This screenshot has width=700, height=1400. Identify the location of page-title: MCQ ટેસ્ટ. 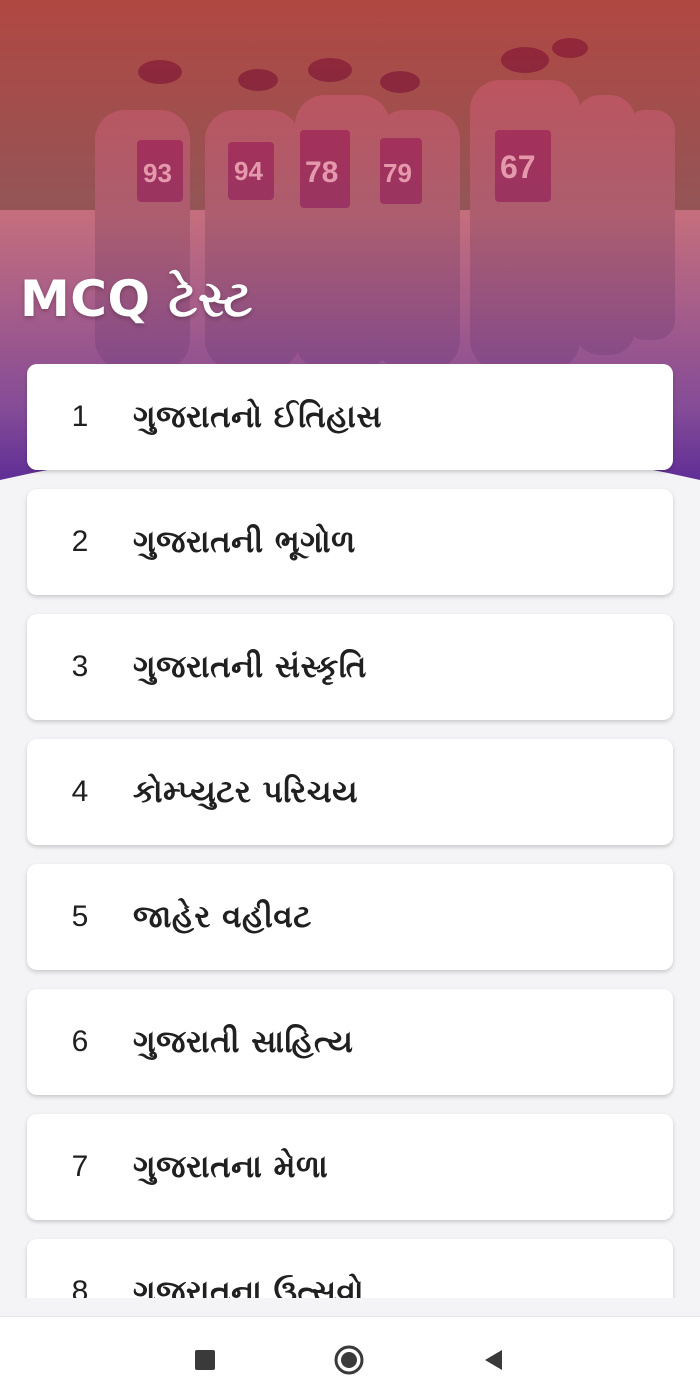
(136, 299).